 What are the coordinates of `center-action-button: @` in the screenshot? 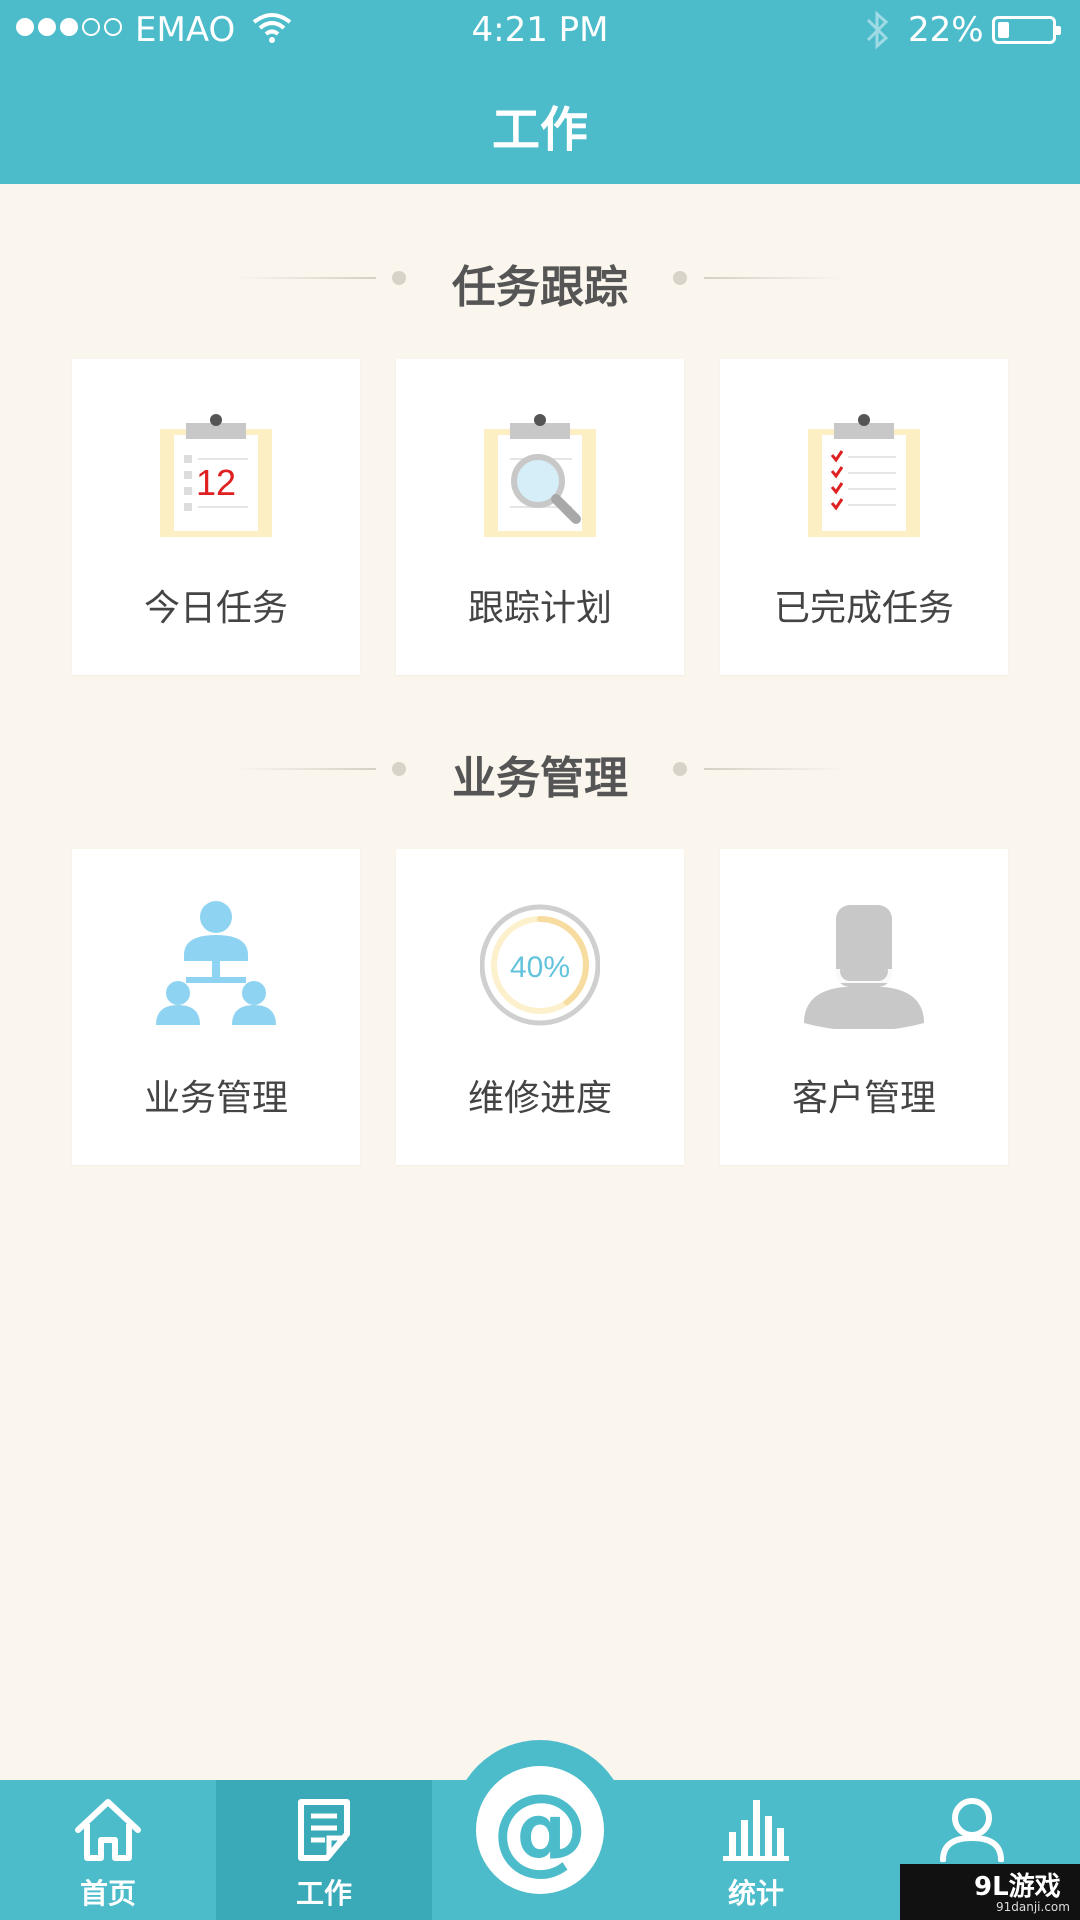 It's located at (540, 1830).